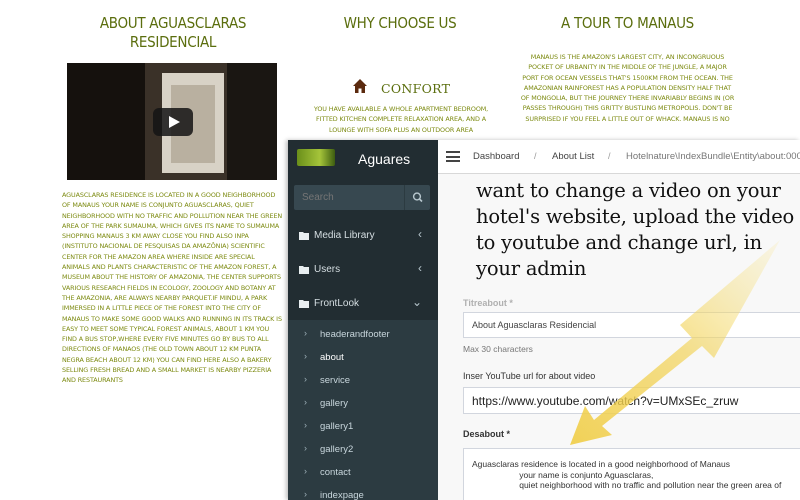 Image resolution: width=800 pixels, height=500 pixels. I want to click on search-icon, so click(417, 197).